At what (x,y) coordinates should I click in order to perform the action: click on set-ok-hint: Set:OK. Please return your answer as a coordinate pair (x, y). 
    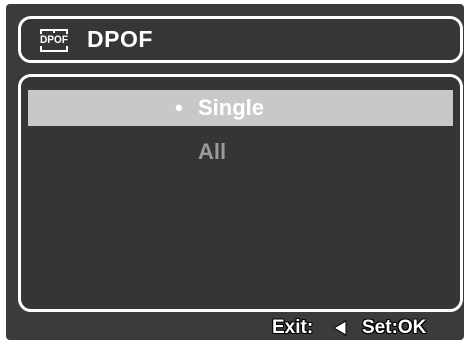
    Looking at the image, I should click on (394, 327).